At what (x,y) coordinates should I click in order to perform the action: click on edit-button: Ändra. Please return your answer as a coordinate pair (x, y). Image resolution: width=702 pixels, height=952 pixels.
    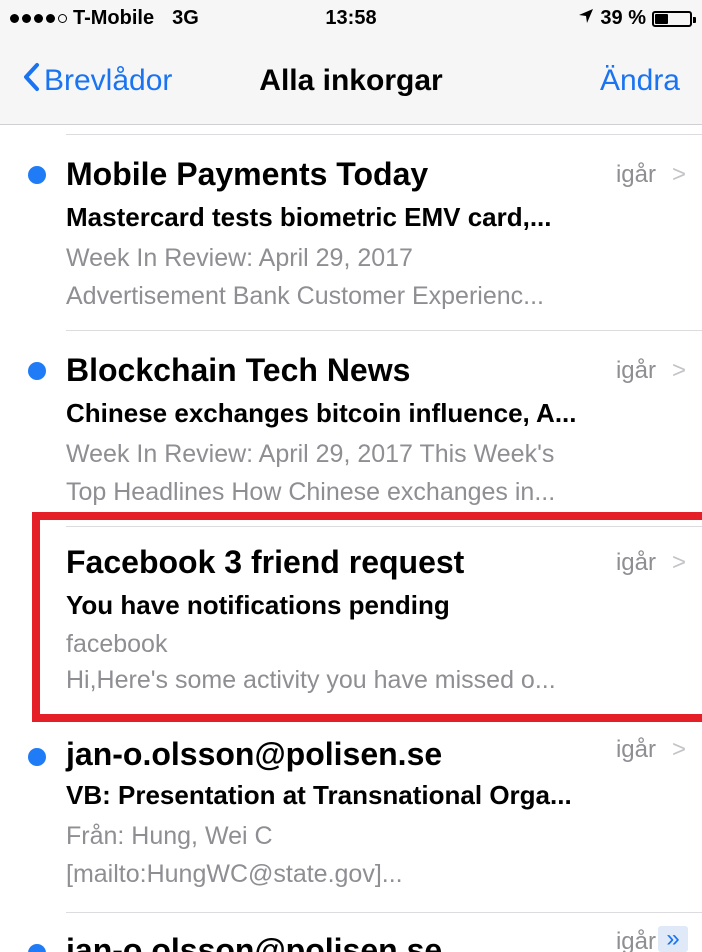
    Looking at the image, I should click on (640, 81).